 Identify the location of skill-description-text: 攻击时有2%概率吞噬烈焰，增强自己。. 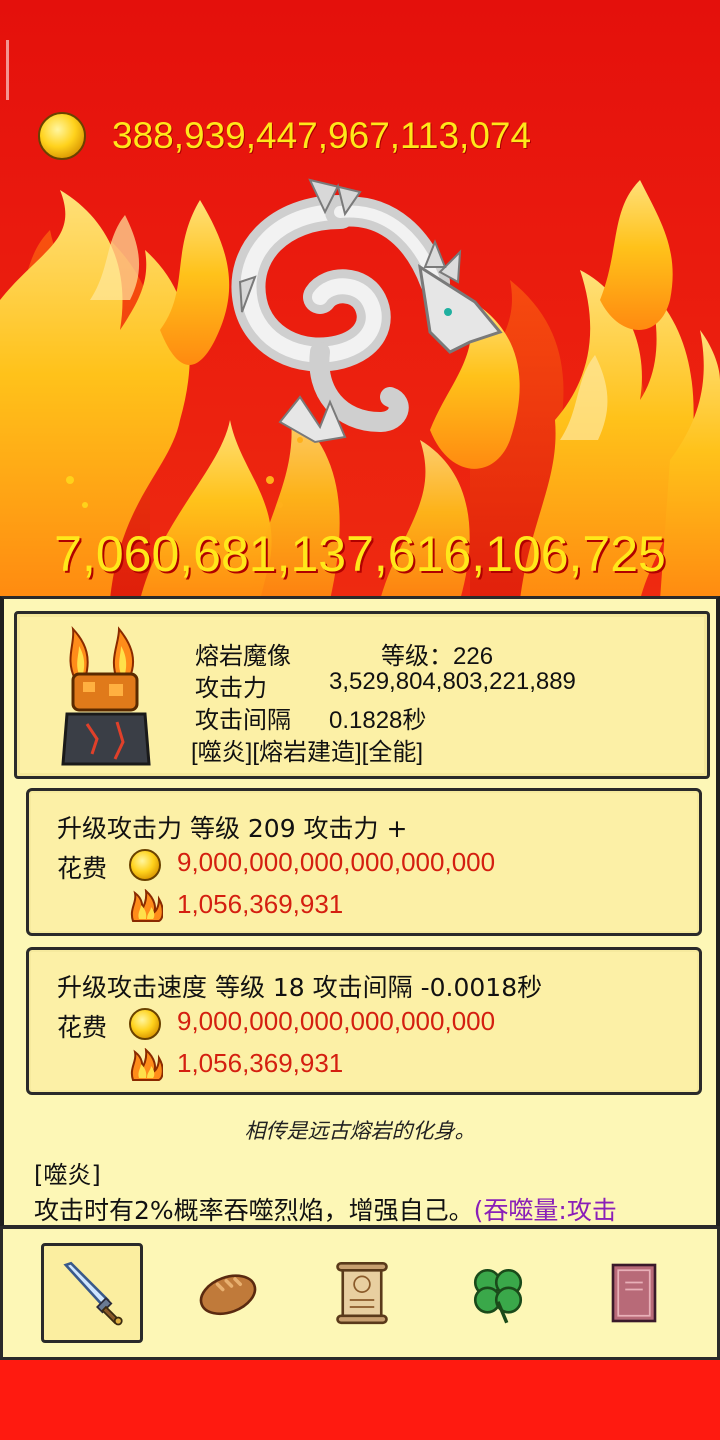
(254, 1210).